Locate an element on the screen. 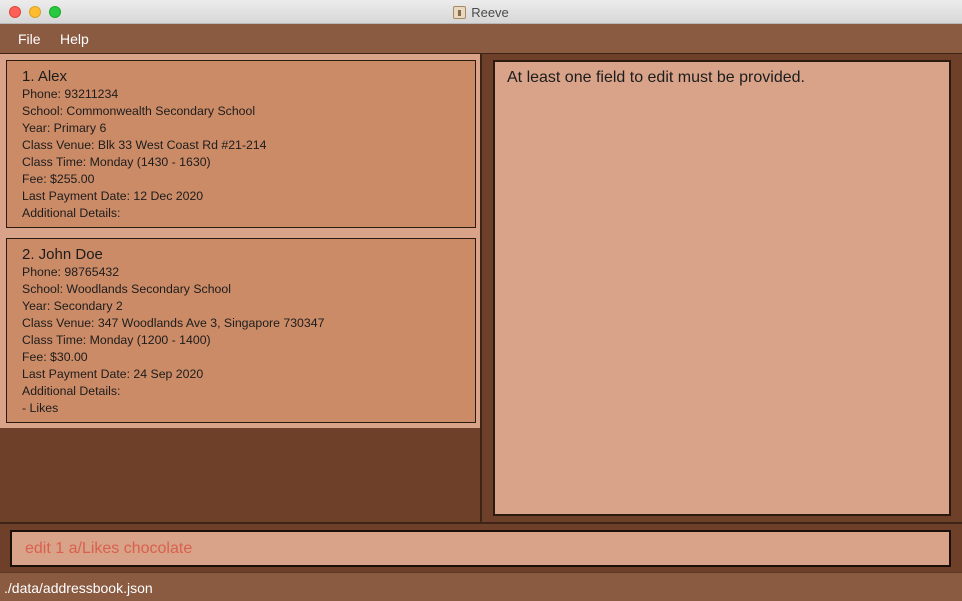 This screenshot has height=601, width=962. student-class-time: Class Time: Monday (1200 - 1400) is located at coordinates (116, 340).